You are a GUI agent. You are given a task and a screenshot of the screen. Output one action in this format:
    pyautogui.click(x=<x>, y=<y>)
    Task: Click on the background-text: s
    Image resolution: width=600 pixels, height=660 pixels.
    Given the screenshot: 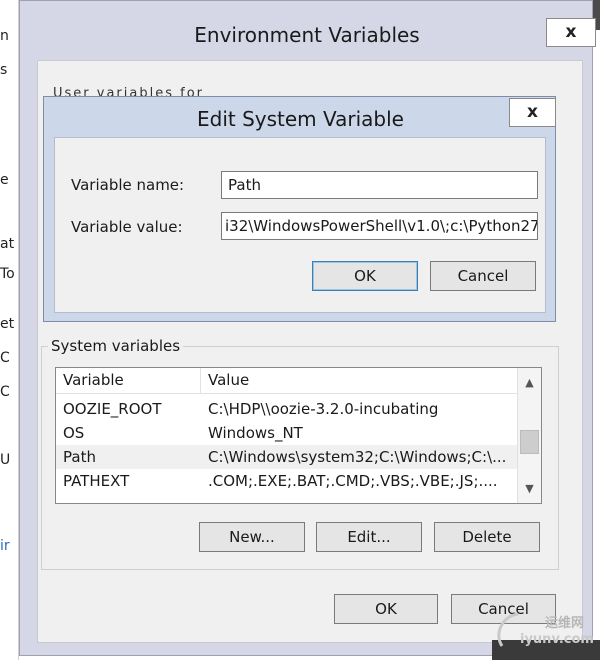 What is the action you would take?
    pyautogui.click(x=4, y=70)
    